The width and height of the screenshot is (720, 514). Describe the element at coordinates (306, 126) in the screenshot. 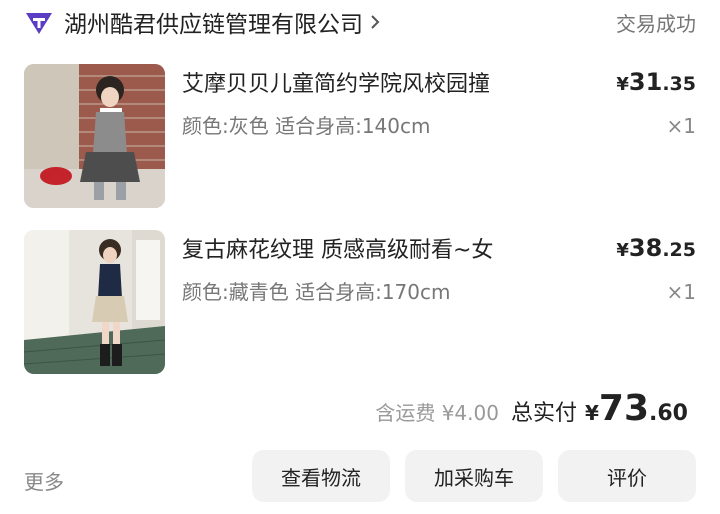

I see `product-spec: 颜色:灰色 适合身高:140cm` at that location.